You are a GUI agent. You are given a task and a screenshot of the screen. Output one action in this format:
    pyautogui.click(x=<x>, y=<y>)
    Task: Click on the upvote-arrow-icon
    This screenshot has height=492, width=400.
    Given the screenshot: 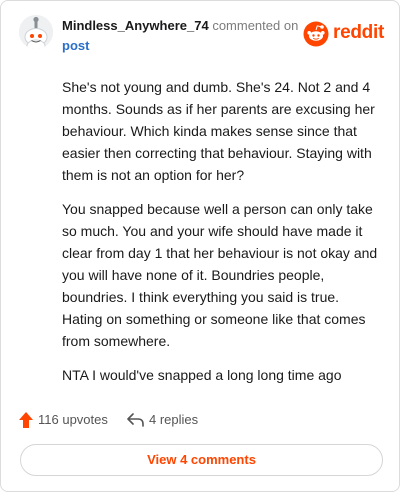 What is the action you would take?
    pyautogui.click(x=26, y=420)
    